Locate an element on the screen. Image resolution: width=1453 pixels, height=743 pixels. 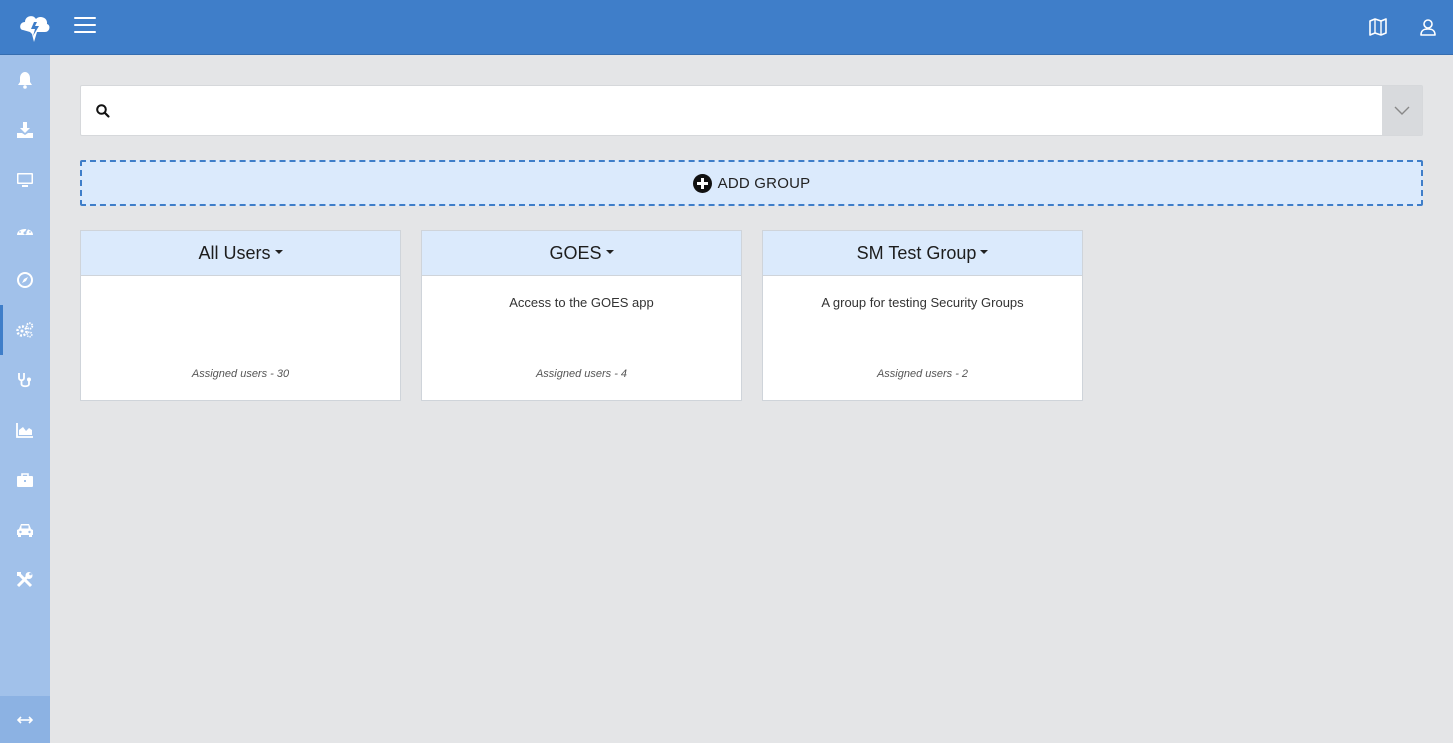
top-bar is located at coordinates (726, 27).